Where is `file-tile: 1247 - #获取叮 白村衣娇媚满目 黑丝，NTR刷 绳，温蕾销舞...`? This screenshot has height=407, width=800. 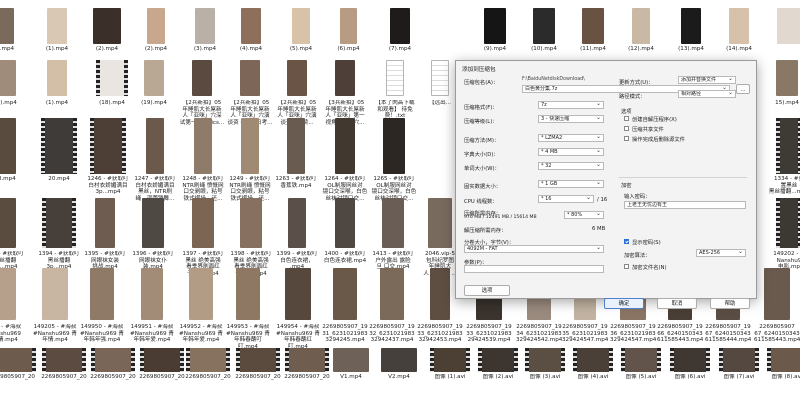 file-tile: 1247 - #获取叮 白村衣娇媚满目 黑丝，NTR刷 绳，温蕾销舞... is located at coordinates (155, 161).